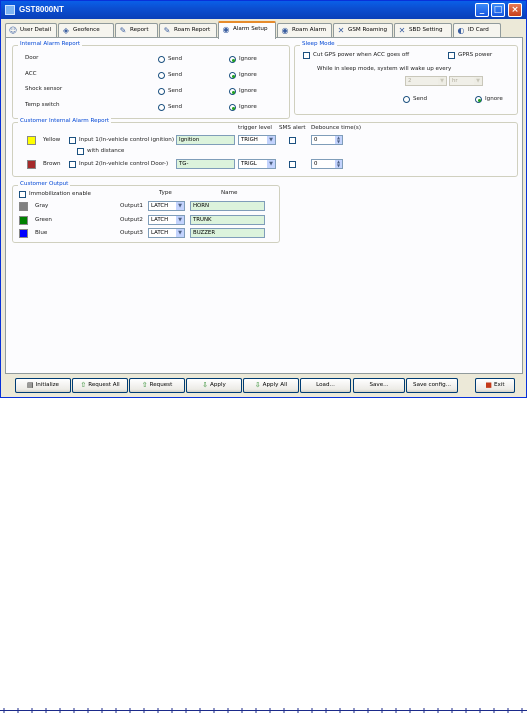 The width and height of the screenshot is (527, 715). Describe the element at coordinates (316, 140) in the screenshot. I see `input1-debounce-value: 0` at that location.